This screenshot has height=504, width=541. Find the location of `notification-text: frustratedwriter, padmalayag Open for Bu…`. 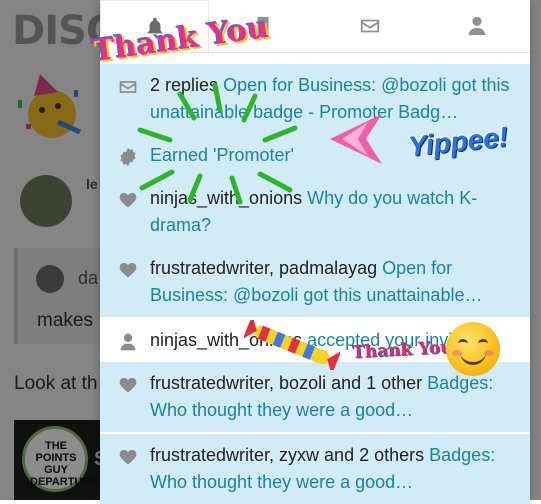

notification-text: frustratedwriter, padmalayag Open for Bu… is located at coordinates (334, 282).